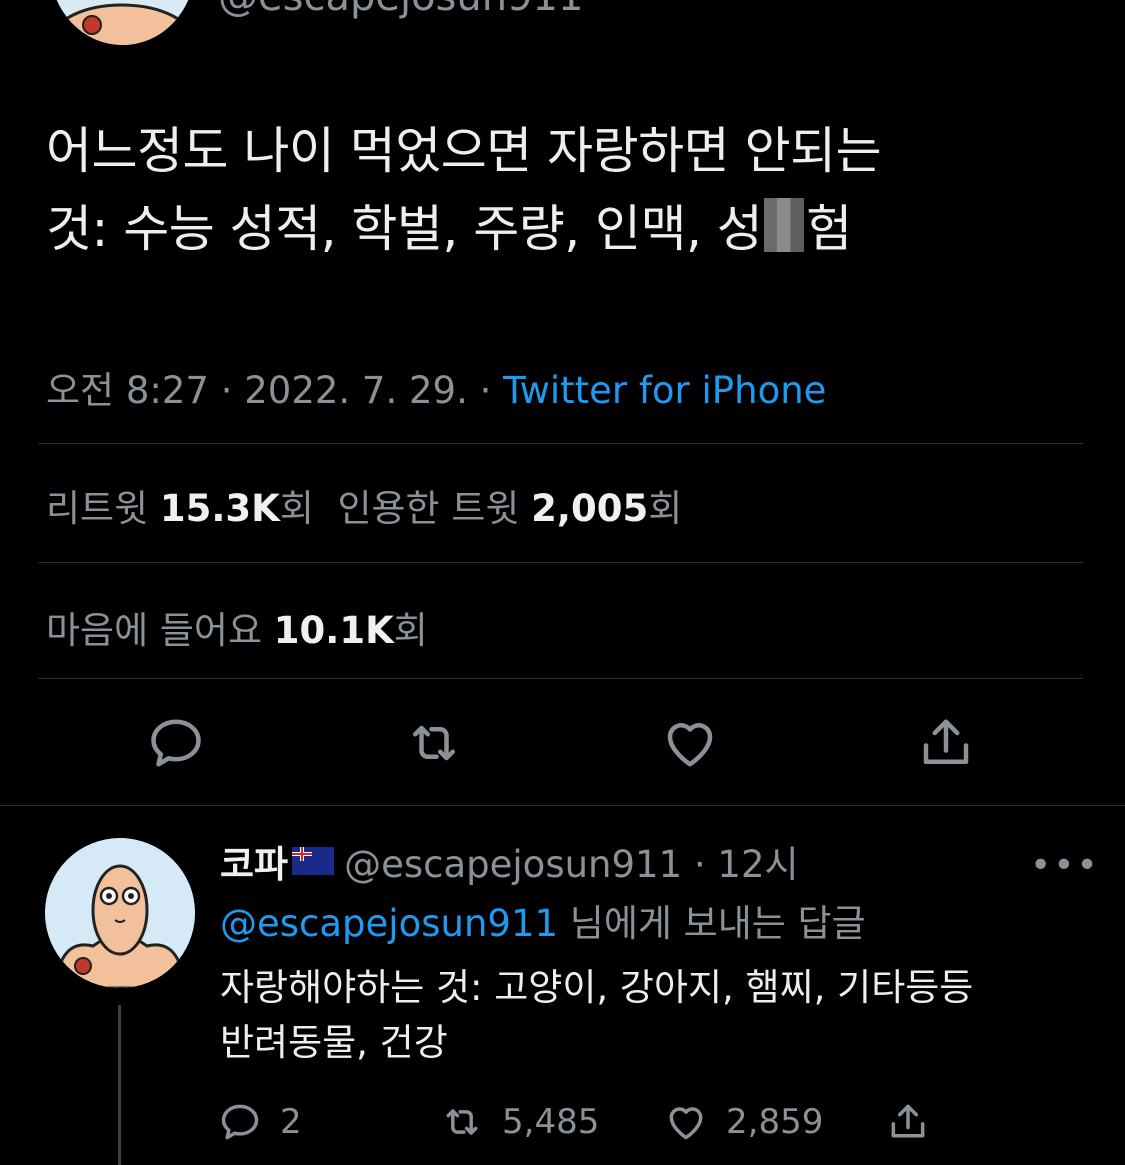  What do you see at coordinates (665, 508) in the screenshot?
I see `quotes-unit: 회` at bounding box center [665, 508].